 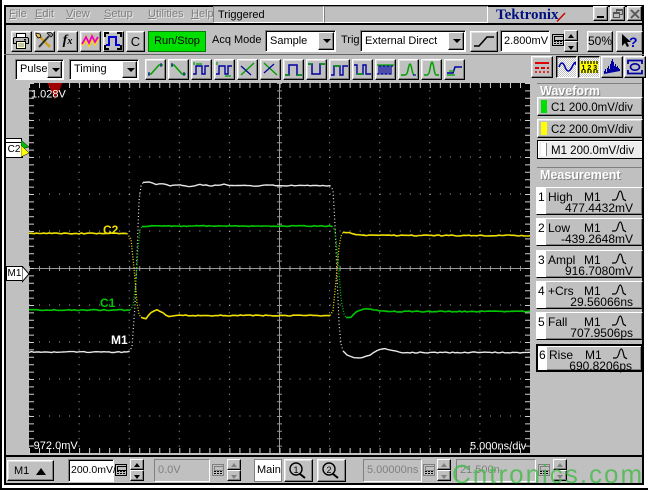 What do you see at coordinates (296, 470) in the screenshot?
I see `svg-text: 1` at bounding box center [296, 470].